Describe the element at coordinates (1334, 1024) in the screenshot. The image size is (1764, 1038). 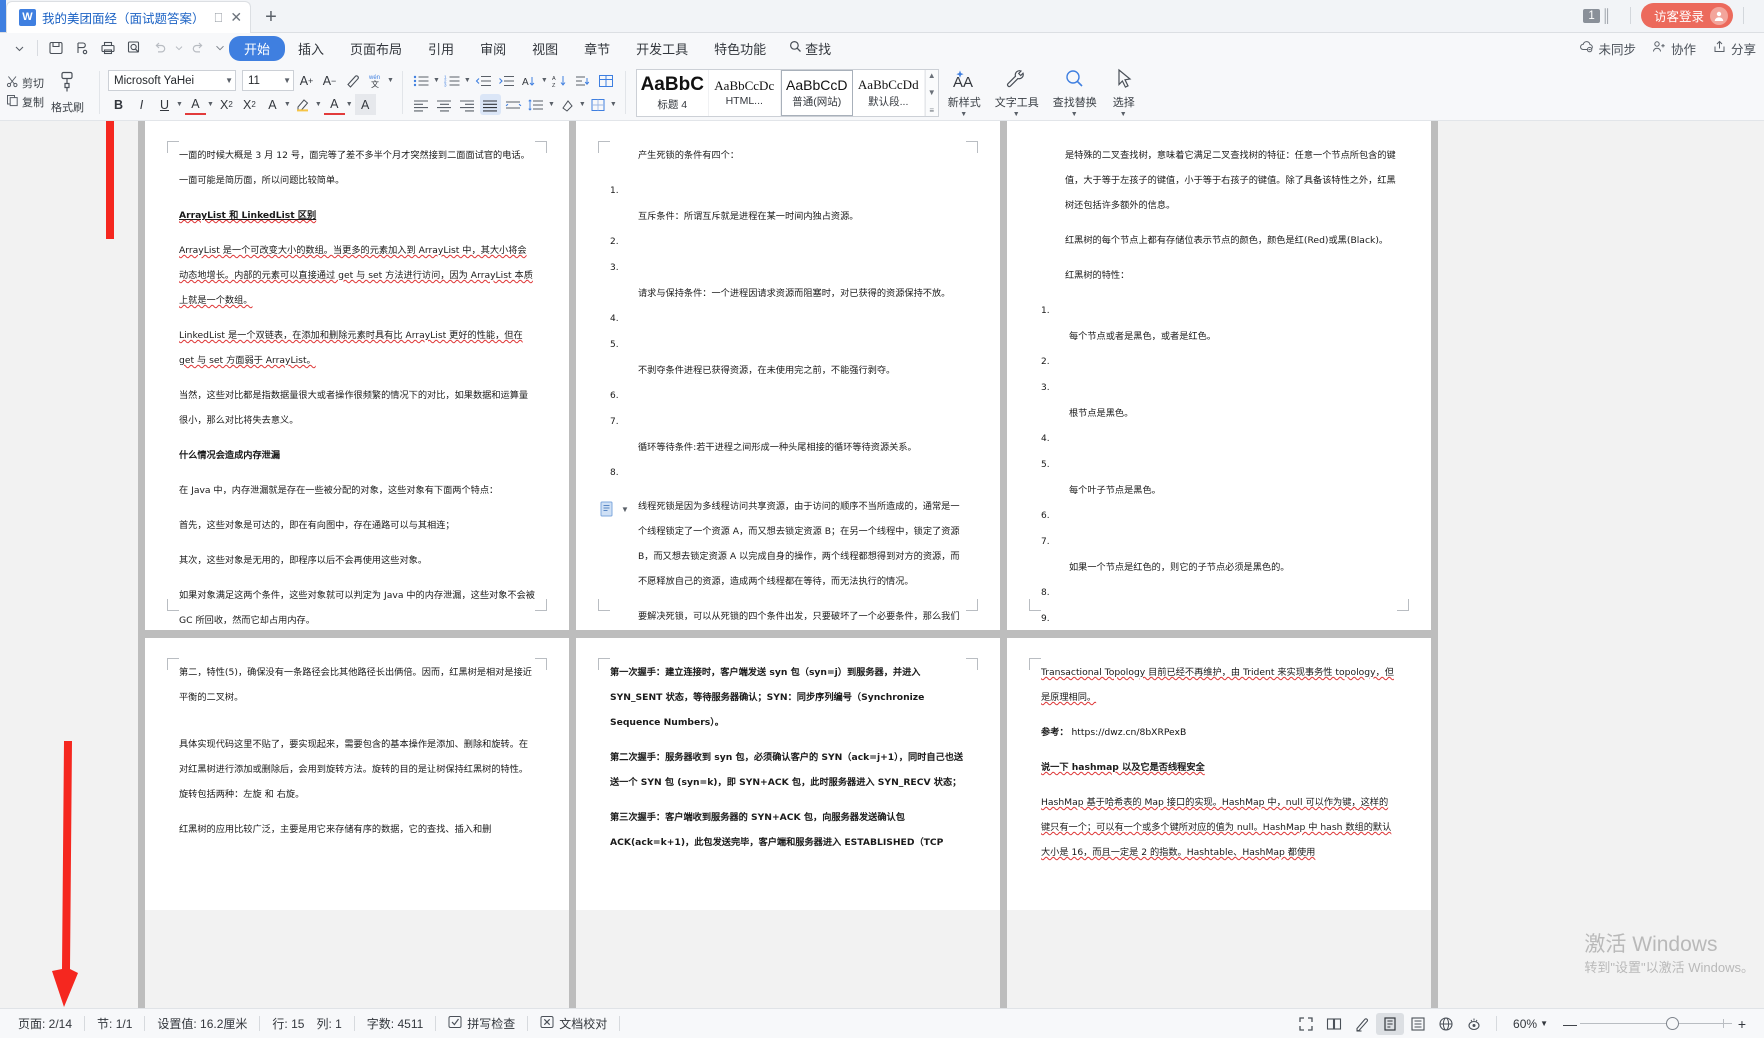
I see `book-view-icon` at that location.